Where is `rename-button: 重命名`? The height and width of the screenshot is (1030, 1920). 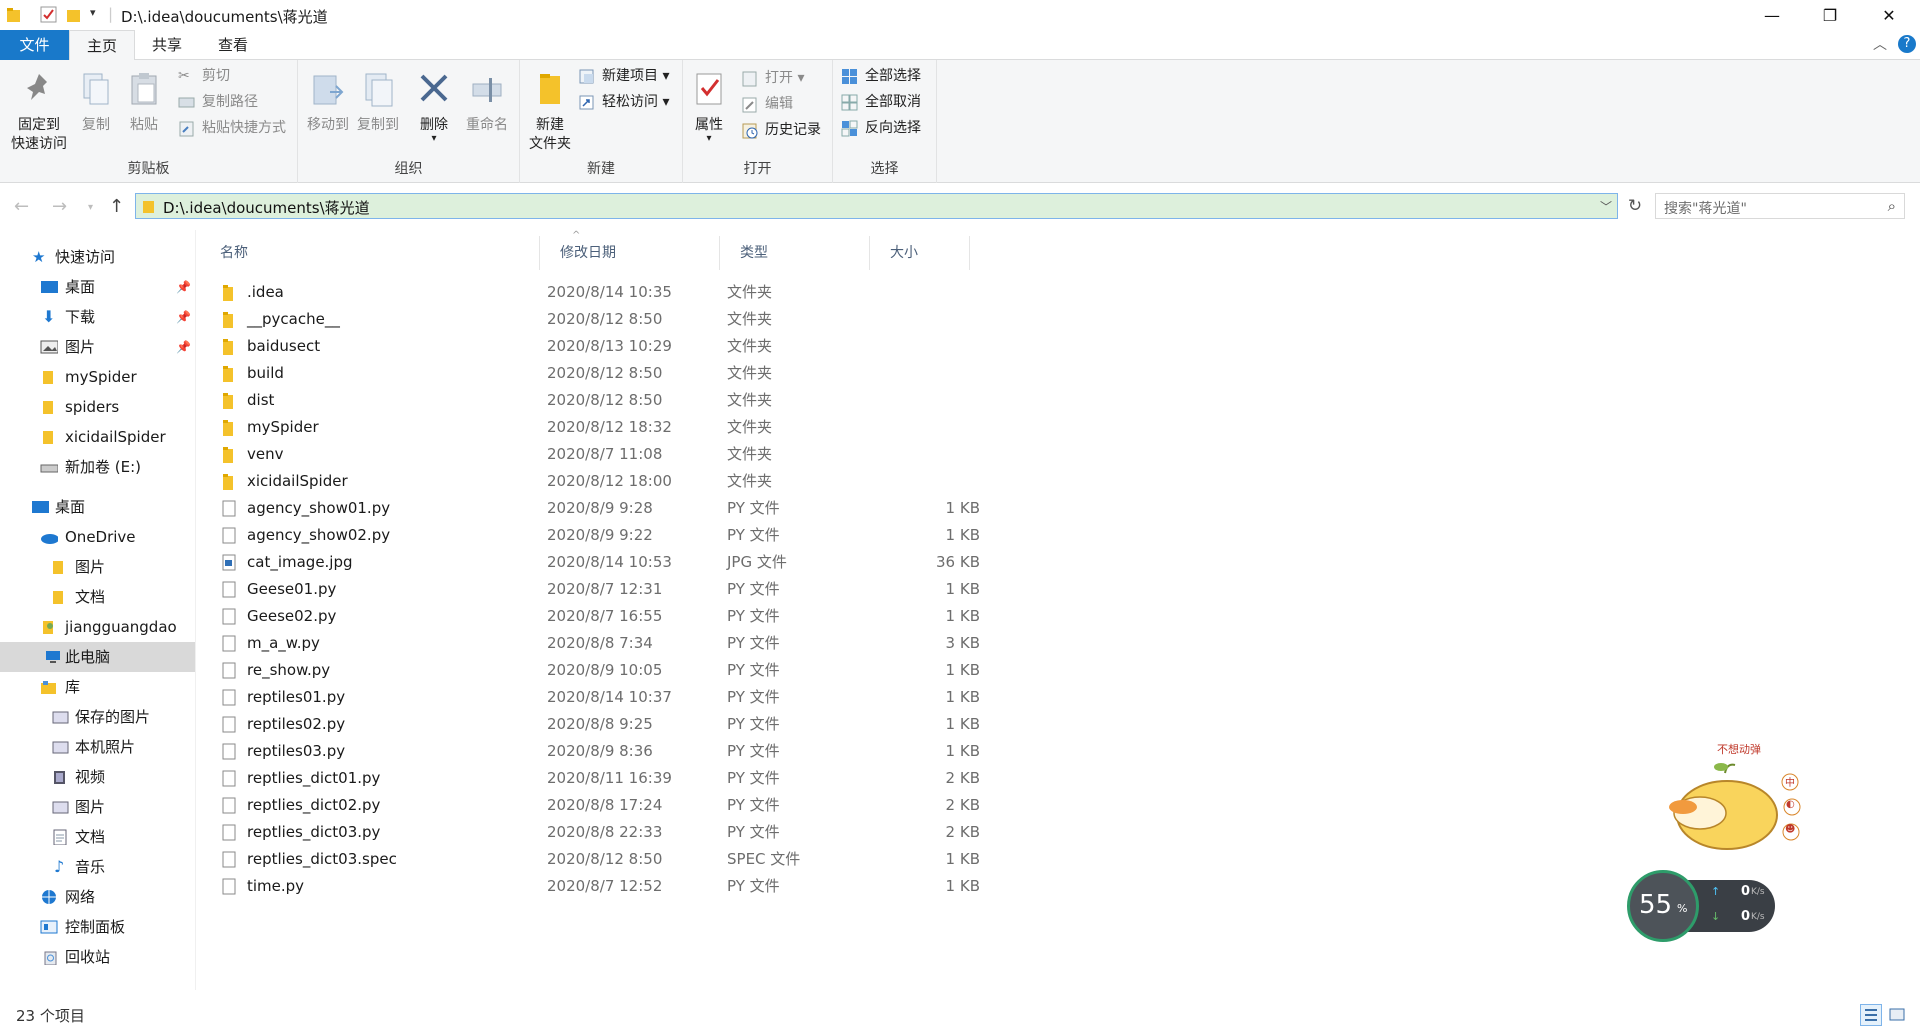
rename-button: 重命名 is located at coordinates (487, 102).